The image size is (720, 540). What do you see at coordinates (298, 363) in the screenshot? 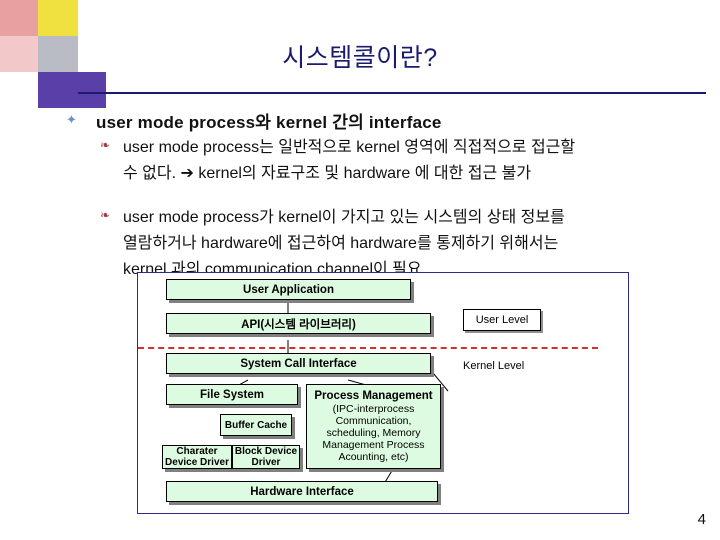
I see `box-system-call-interface: System Call Interface` at bounding box center [298, 363].